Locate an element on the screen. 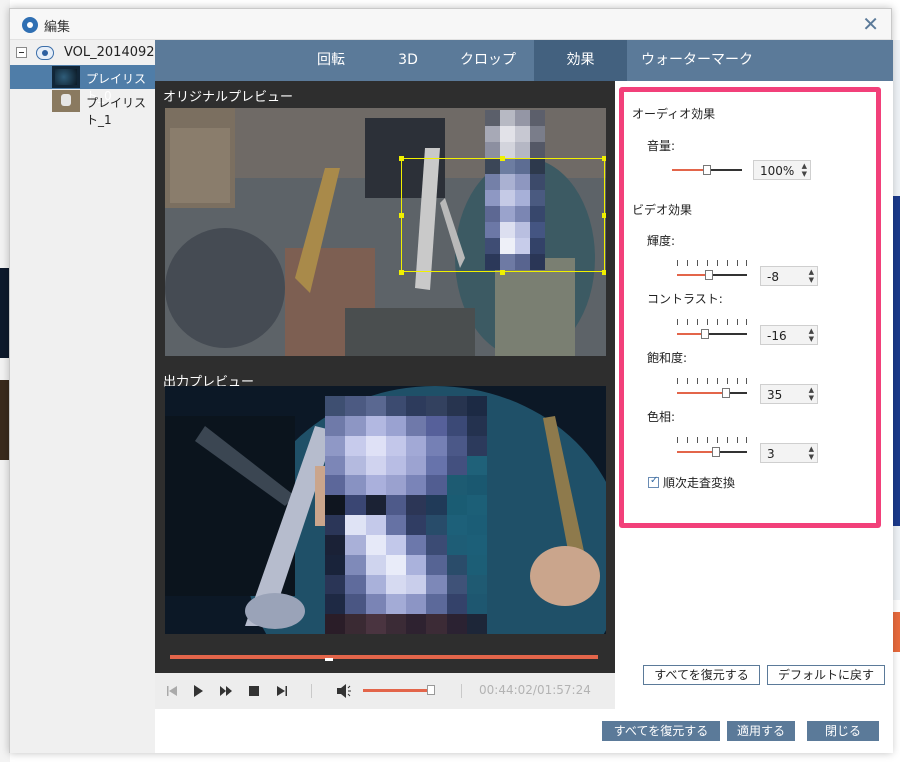  play-icon is located at coordinates (198, 691).